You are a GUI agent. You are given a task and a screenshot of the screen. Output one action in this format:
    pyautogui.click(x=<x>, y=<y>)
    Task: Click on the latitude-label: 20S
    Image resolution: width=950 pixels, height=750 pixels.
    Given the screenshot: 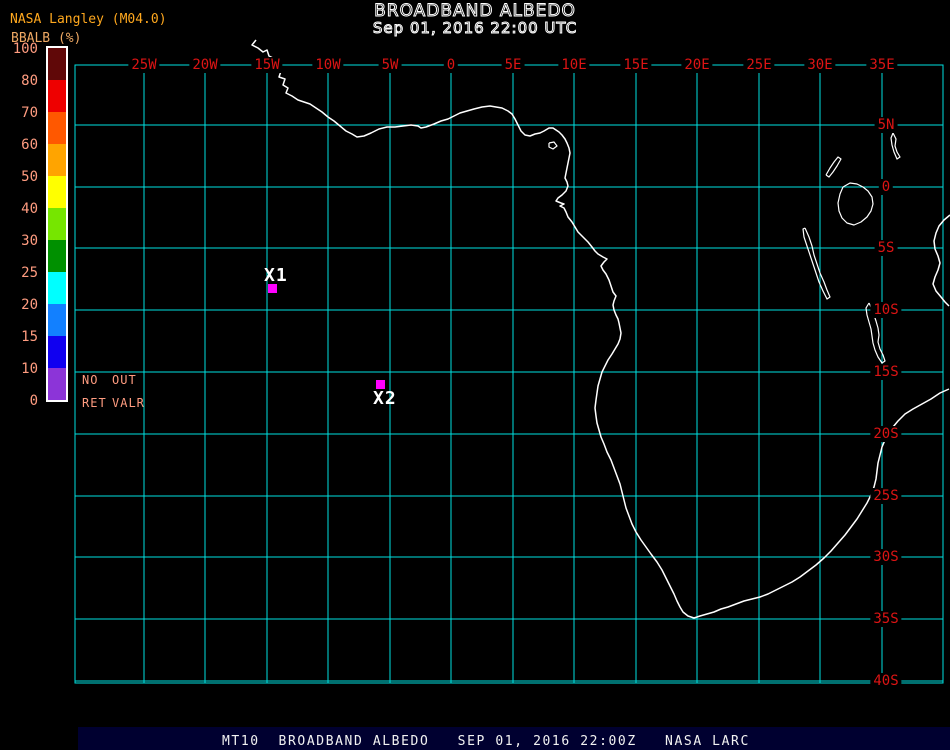 What is the action you would take?
    pyautogui.click(x=886, y=434)
    